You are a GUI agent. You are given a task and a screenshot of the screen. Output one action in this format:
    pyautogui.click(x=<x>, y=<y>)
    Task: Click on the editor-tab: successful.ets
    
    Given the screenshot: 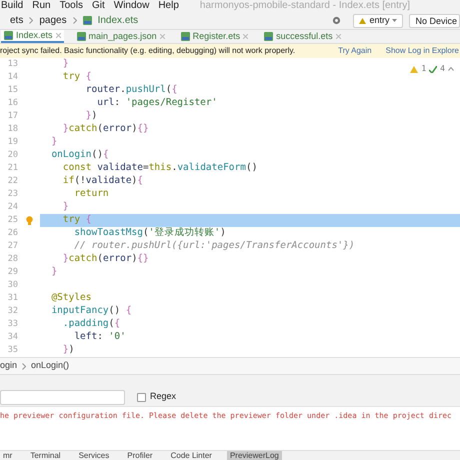 What is the action you would take?
    pyautogui.click(x=302, y=36)
    